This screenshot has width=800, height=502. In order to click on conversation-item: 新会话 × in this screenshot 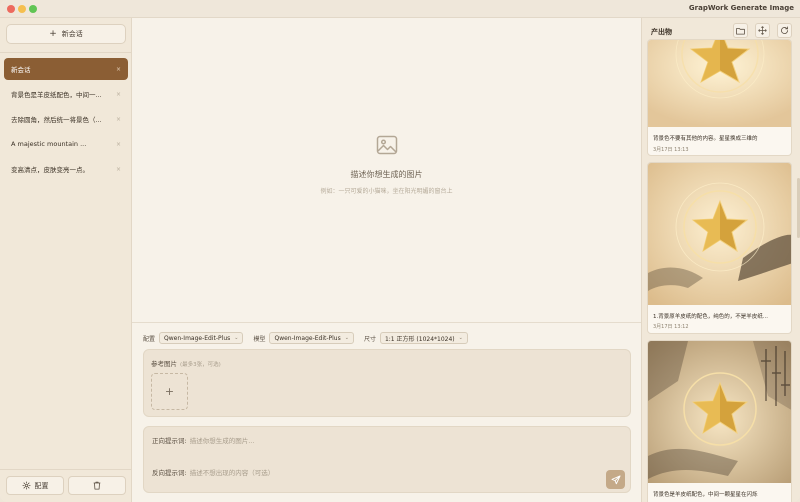, I will do `click(66, 69)`.